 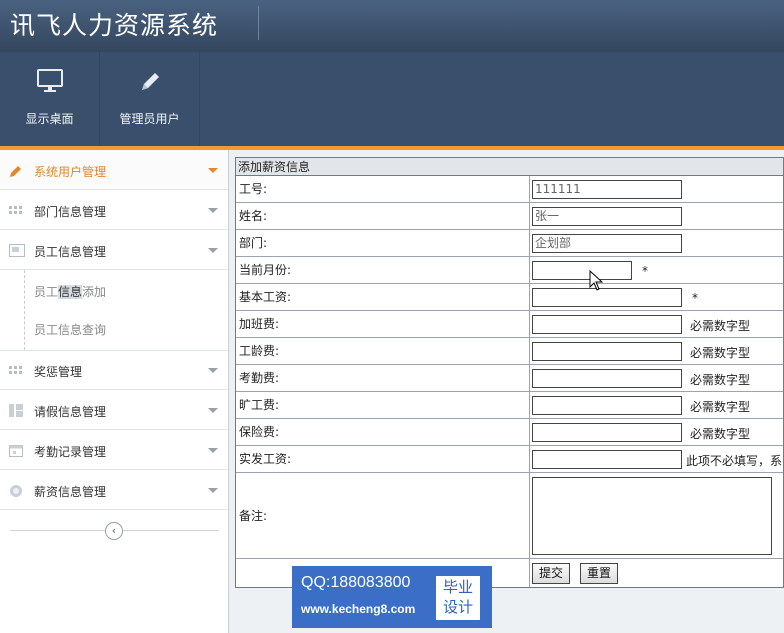 I want to click on form-row-overtime: 加班费: 必需数字型, so click(x=509, y=324).